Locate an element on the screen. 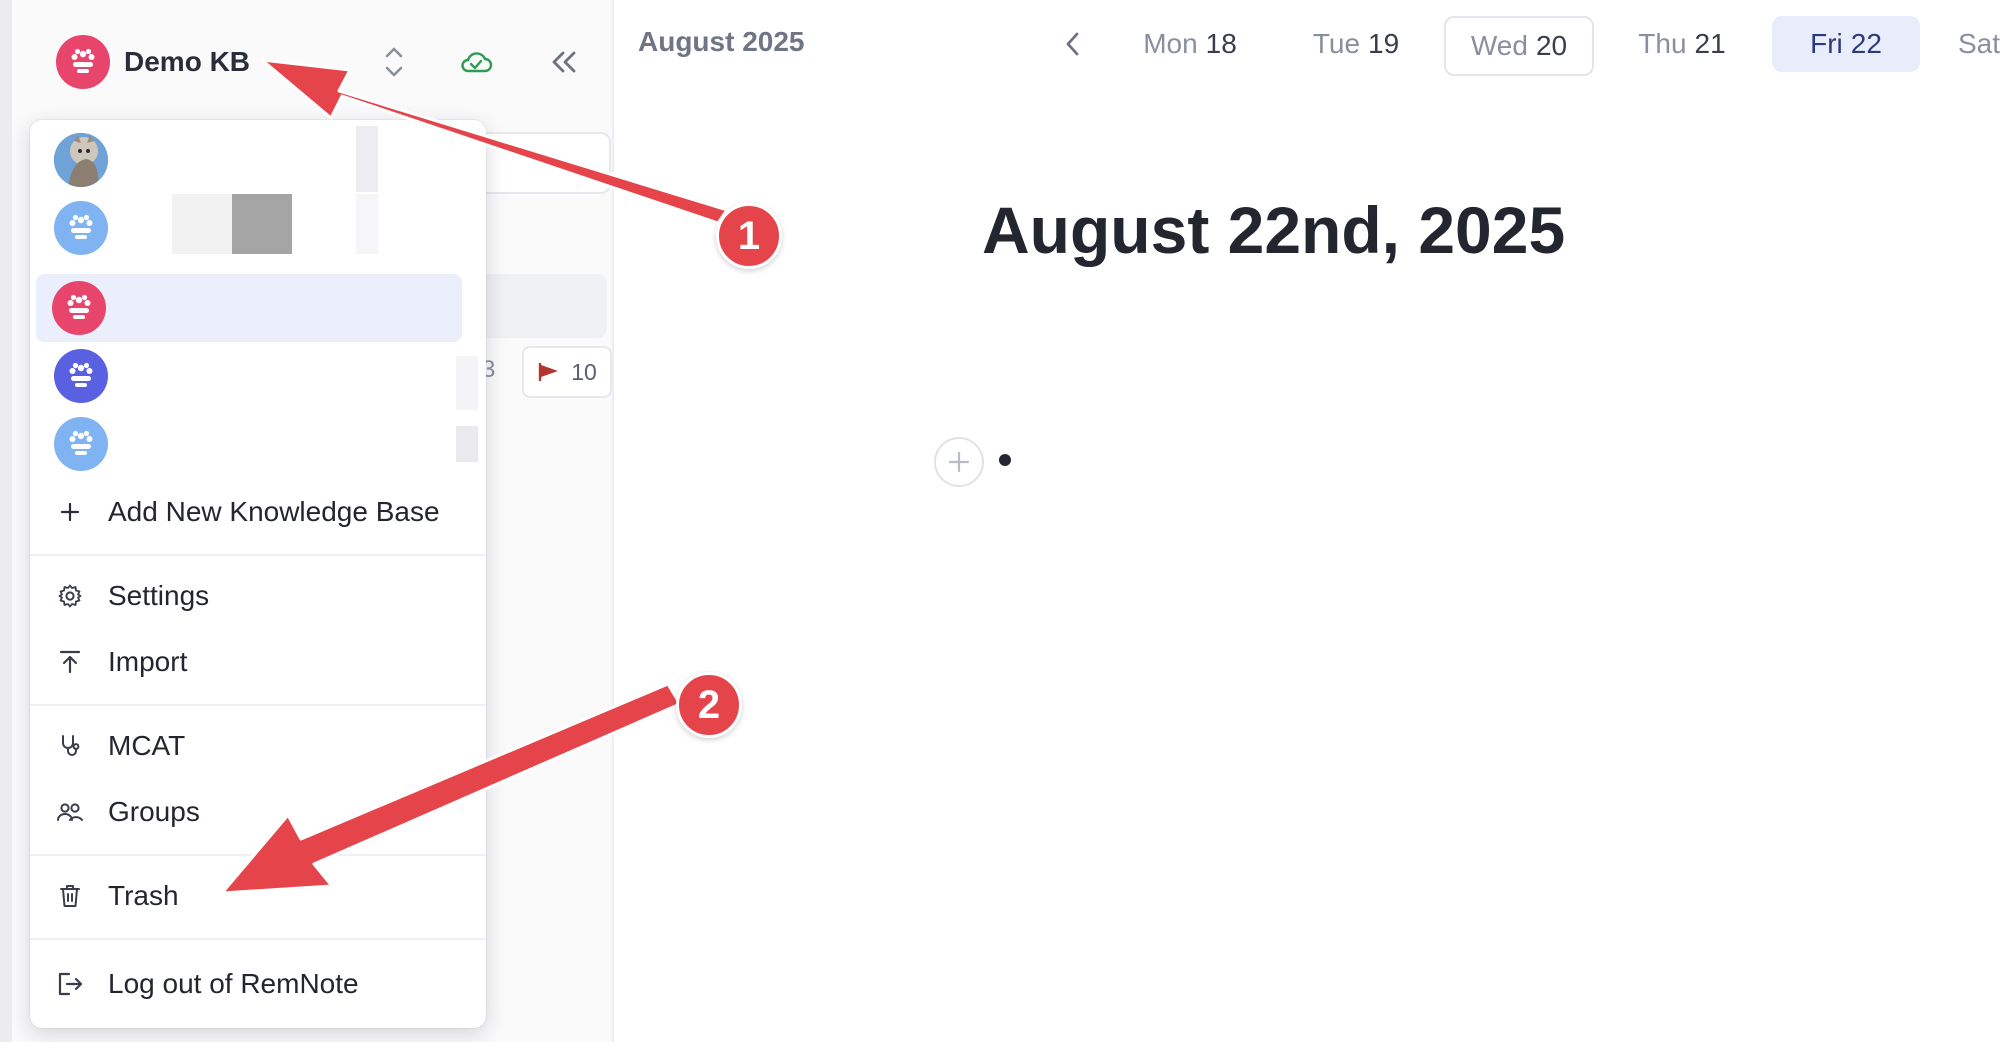  gear-icon is located at coordinates (70, 596).